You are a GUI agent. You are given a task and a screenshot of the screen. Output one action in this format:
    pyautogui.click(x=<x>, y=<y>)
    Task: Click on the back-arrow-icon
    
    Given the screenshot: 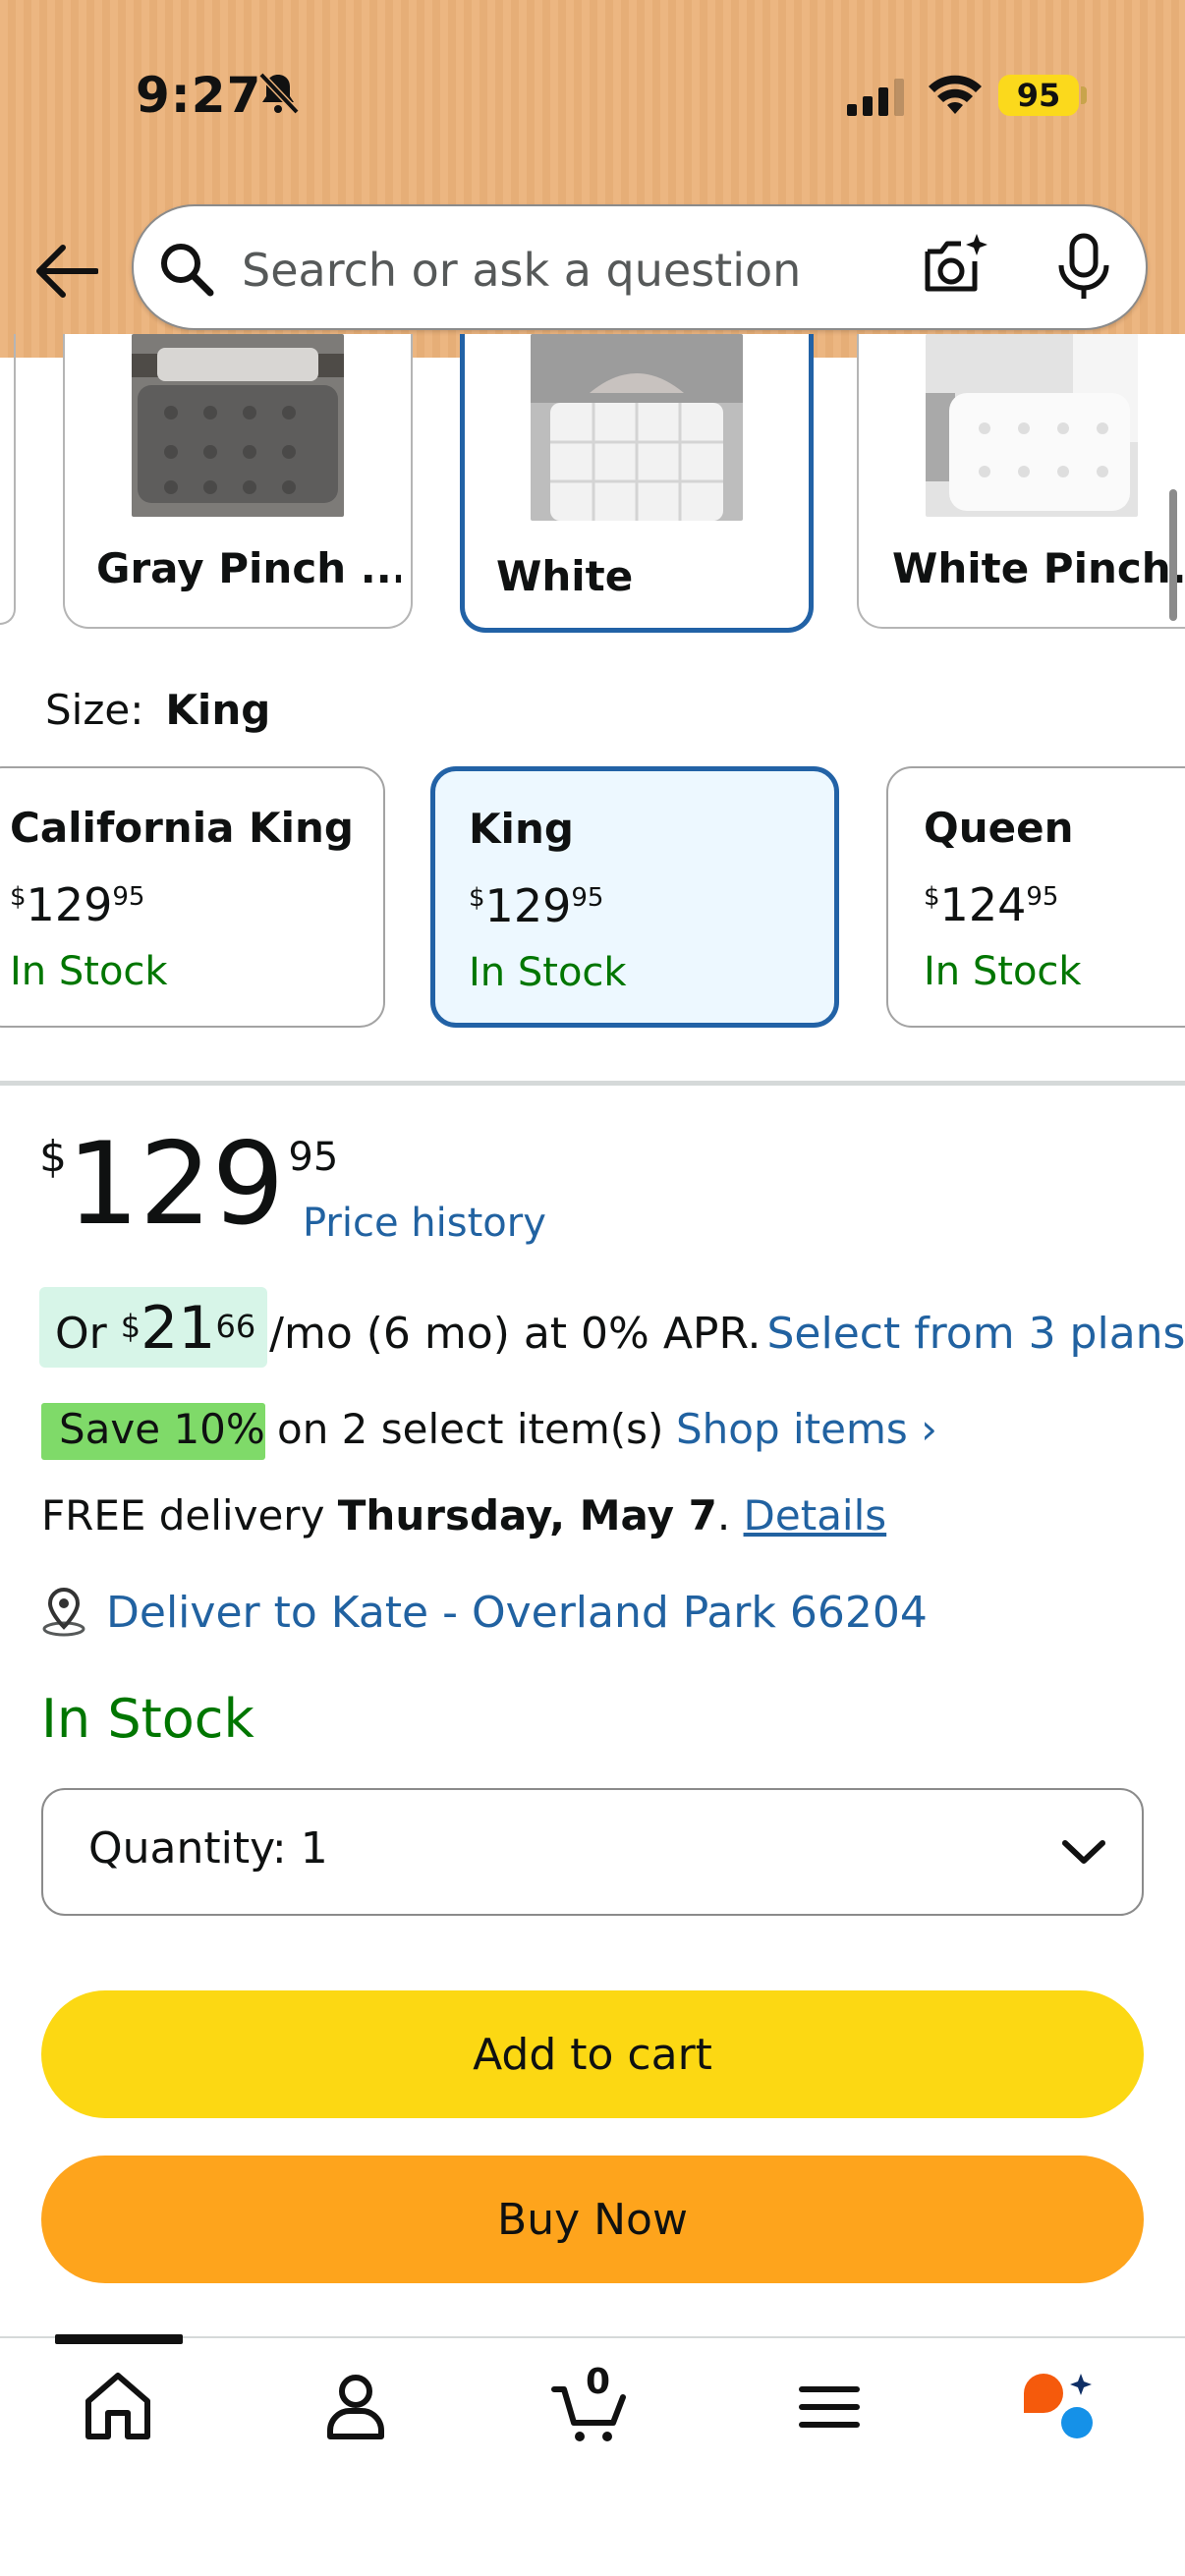 What is the action you would take?
    pyautogui.click(x=66, y=271)
    